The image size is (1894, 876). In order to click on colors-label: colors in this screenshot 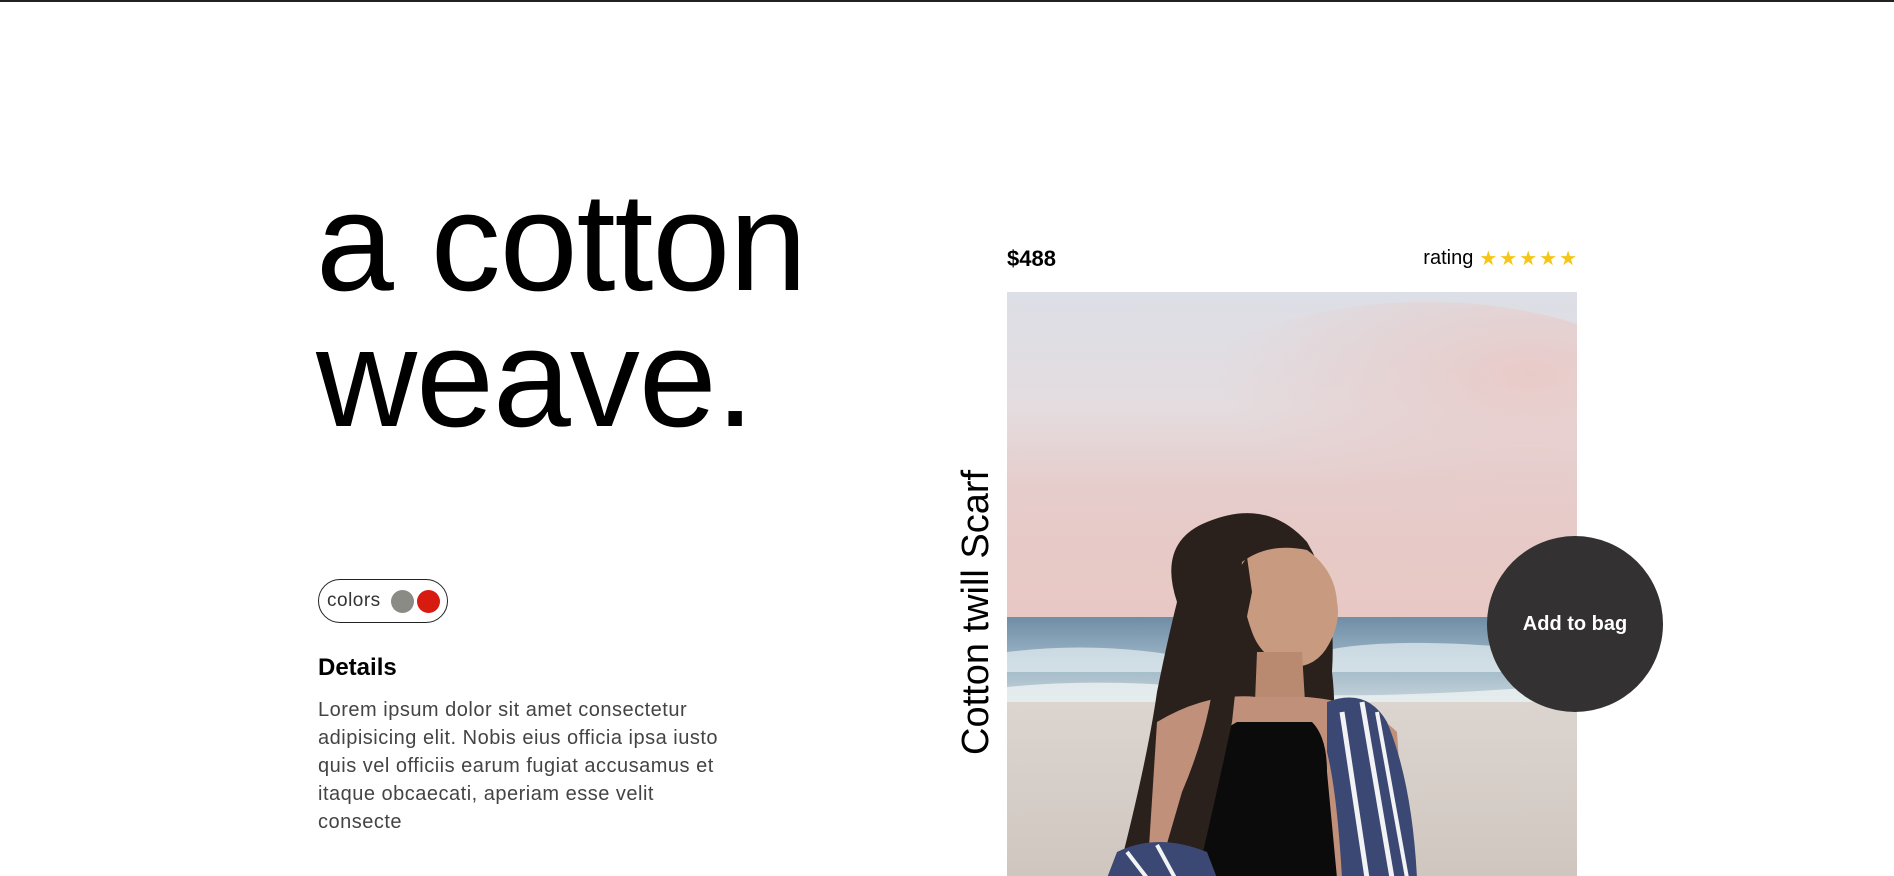, I will do `click(354, 600)`.